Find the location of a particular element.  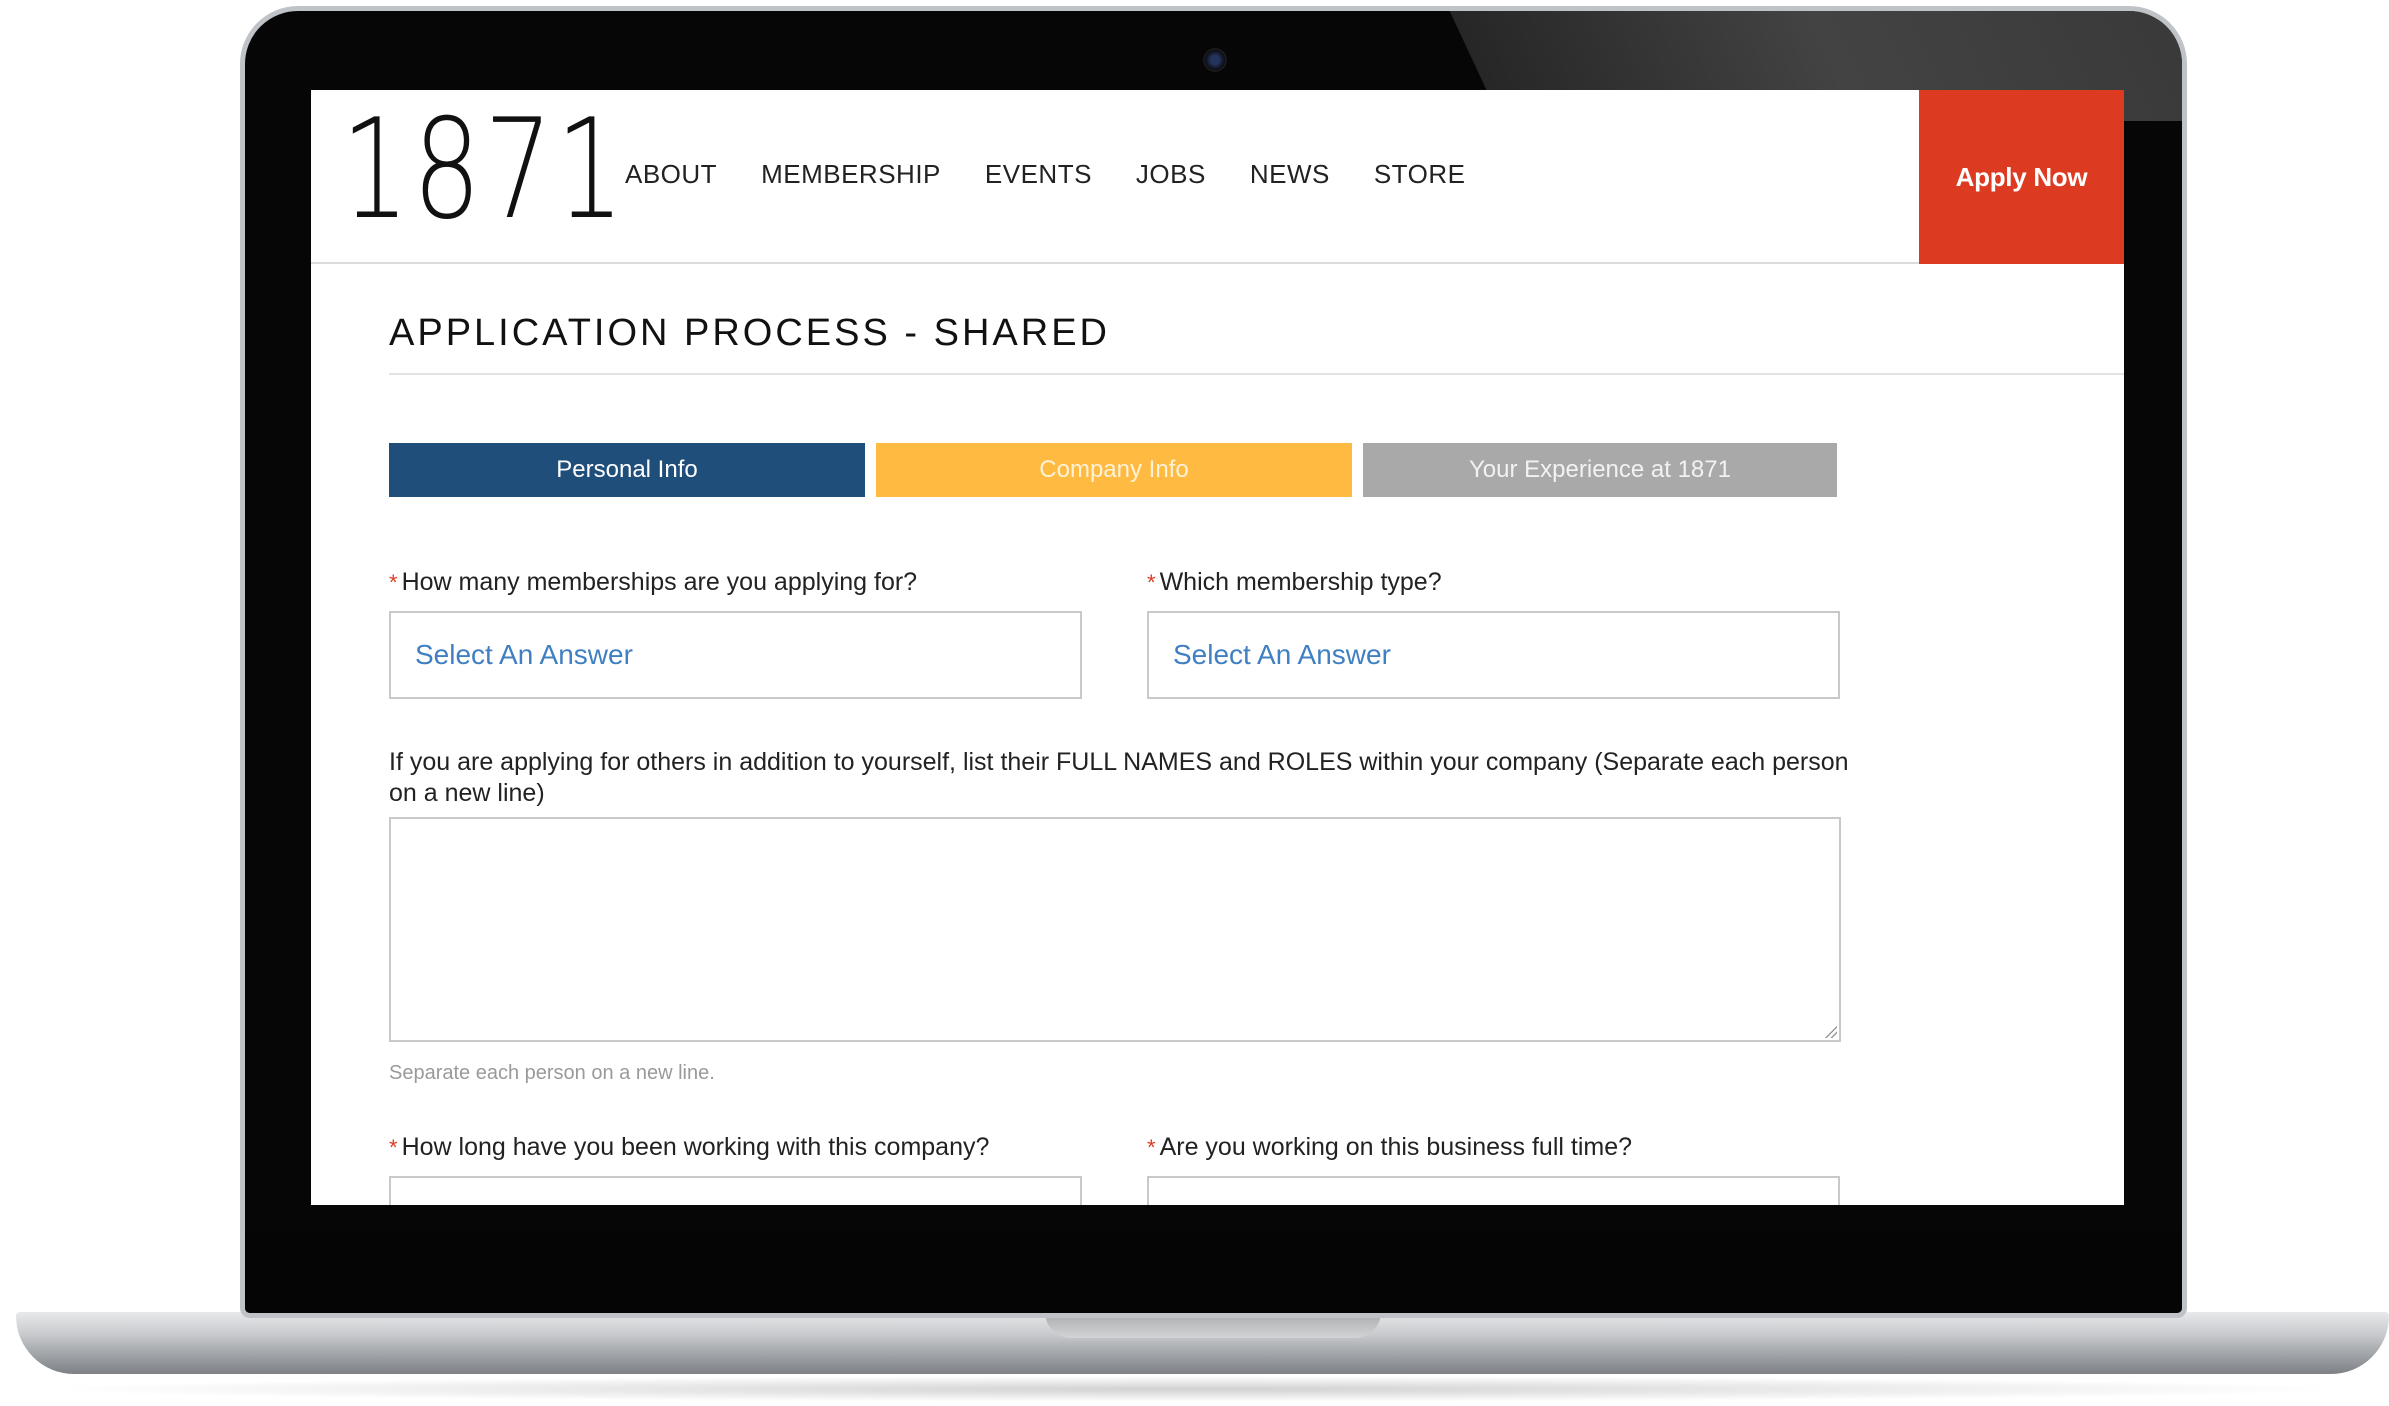

main-nav: ABOUT MEMBERSHIP EVENTS JOBS NEWS STORE is located at coordinates (1067, 174).